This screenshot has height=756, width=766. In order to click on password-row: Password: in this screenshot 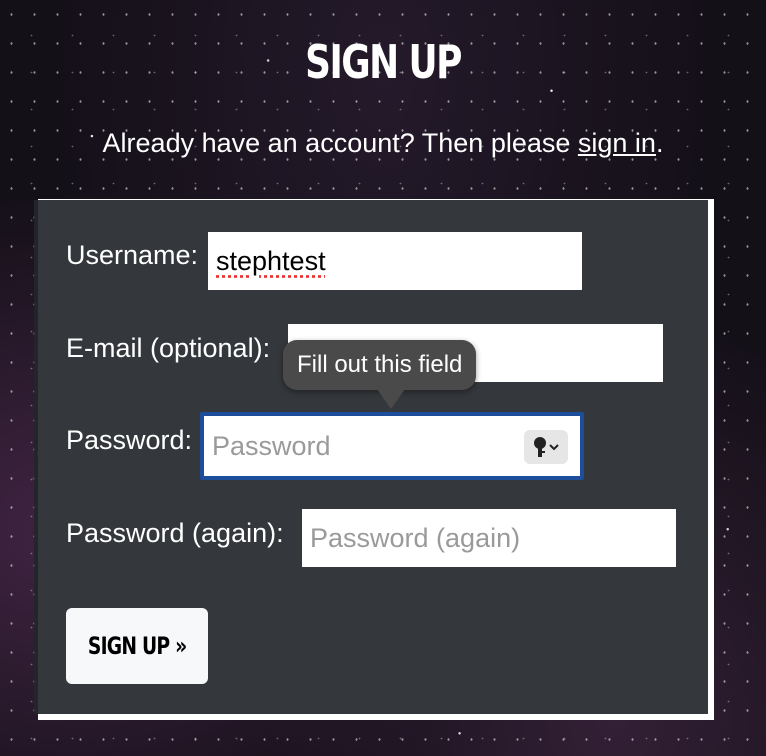, I will do `click(129, 440)`.